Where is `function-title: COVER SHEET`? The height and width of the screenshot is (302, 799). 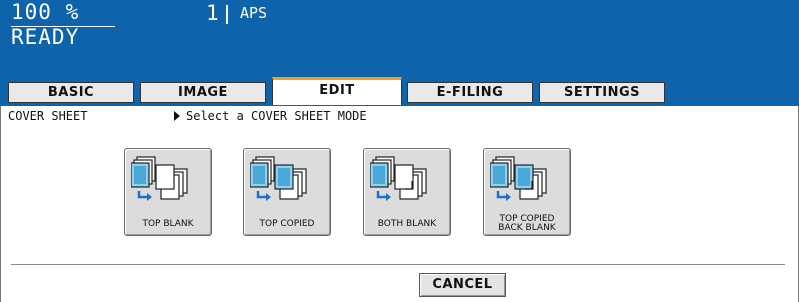 function-title: COVER SHEET is located at coordinates (48, 116).